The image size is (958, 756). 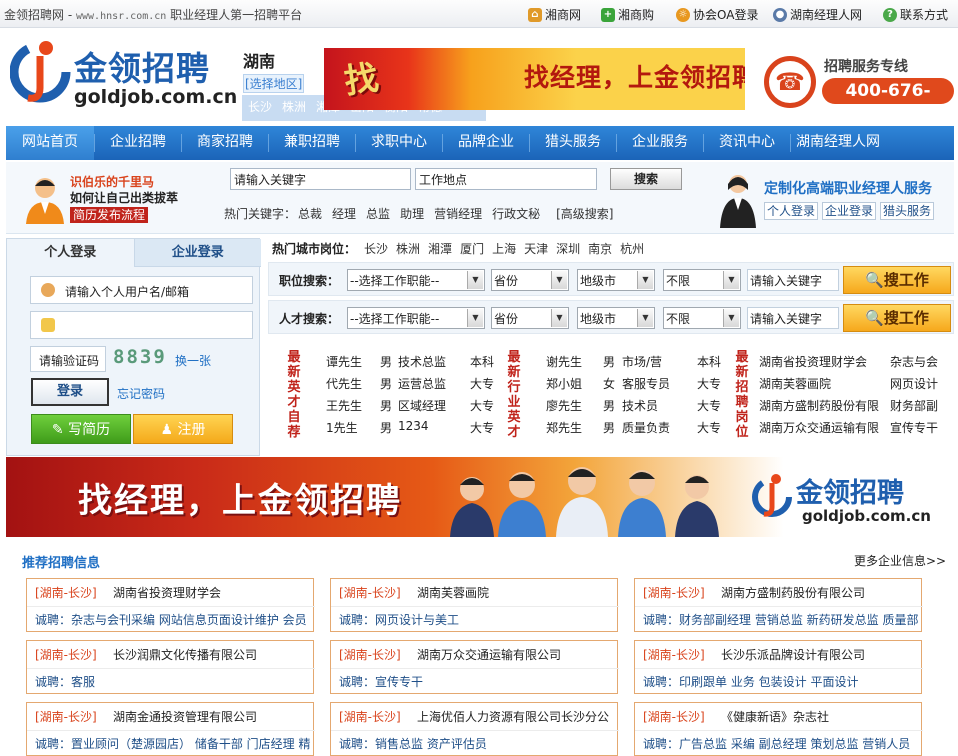 What do you see at coordinates (793, 280) in the screenshot?
I see `job-keyword-input: 请输入关键字` at bounding box center [793, 280].